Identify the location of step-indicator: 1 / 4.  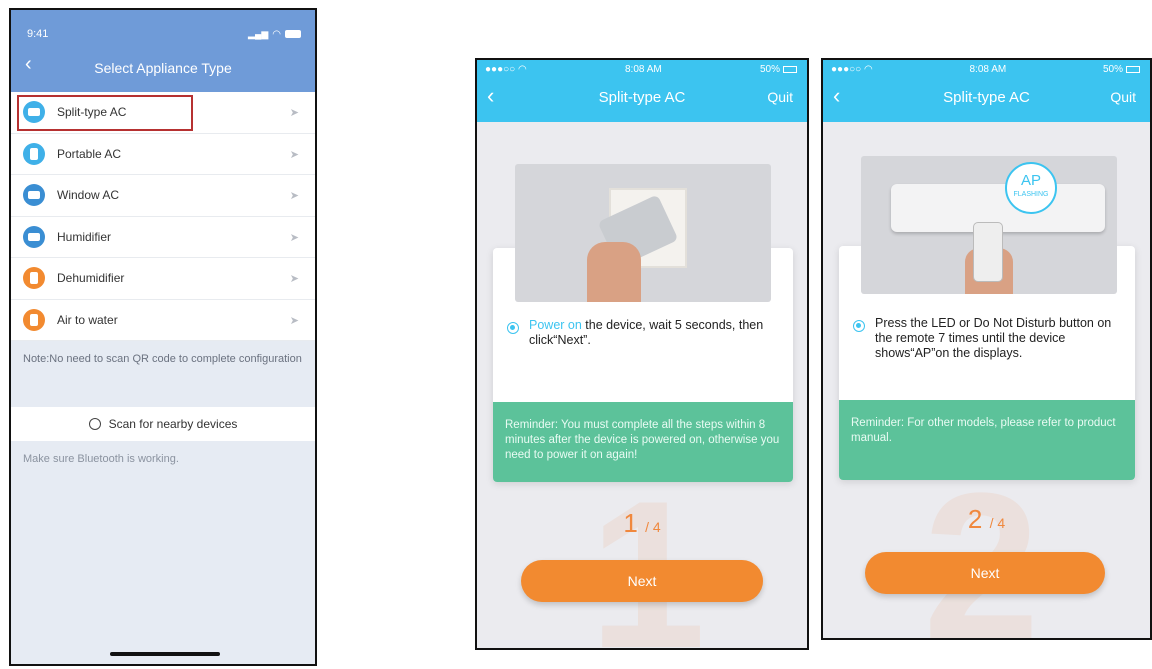
(642, 523).